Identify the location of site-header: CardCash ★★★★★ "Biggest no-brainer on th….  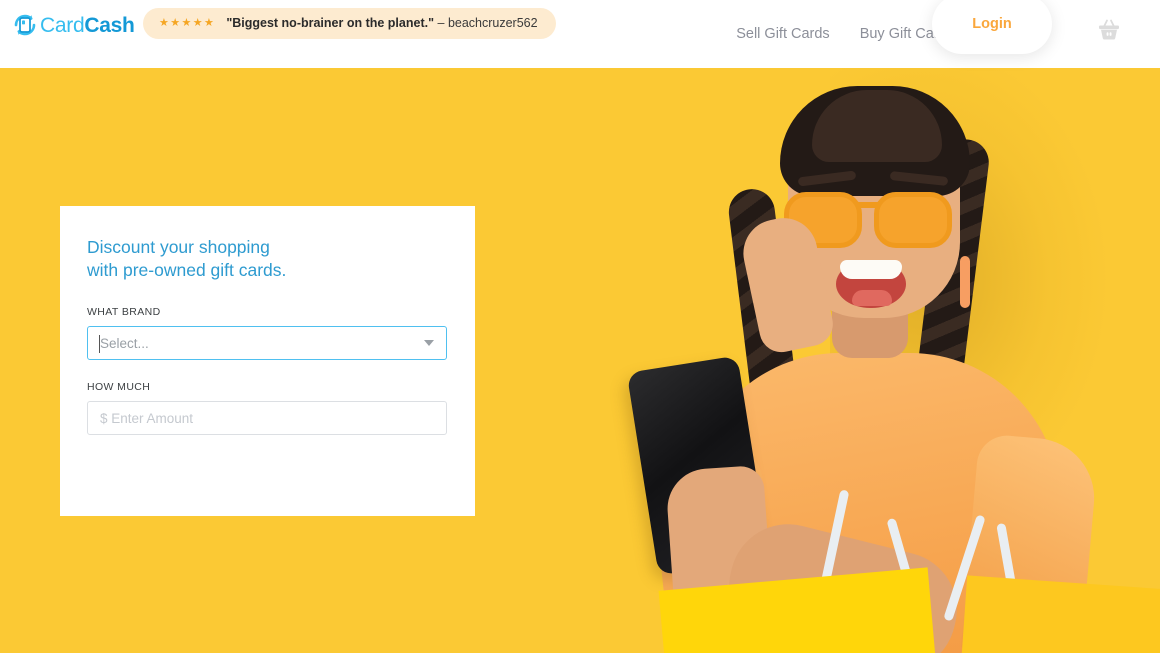
(580, 34).